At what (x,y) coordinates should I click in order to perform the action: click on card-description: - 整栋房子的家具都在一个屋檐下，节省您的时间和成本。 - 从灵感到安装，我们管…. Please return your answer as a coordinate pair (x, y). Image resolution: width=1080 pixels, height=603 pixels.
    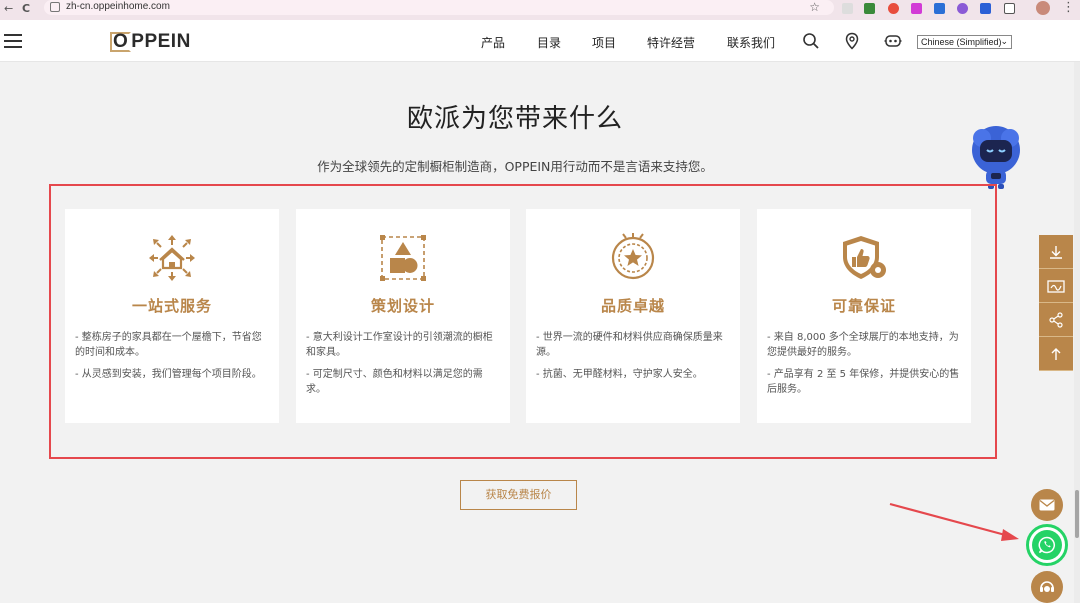
    Looking at the image, I should click on (172, 359).